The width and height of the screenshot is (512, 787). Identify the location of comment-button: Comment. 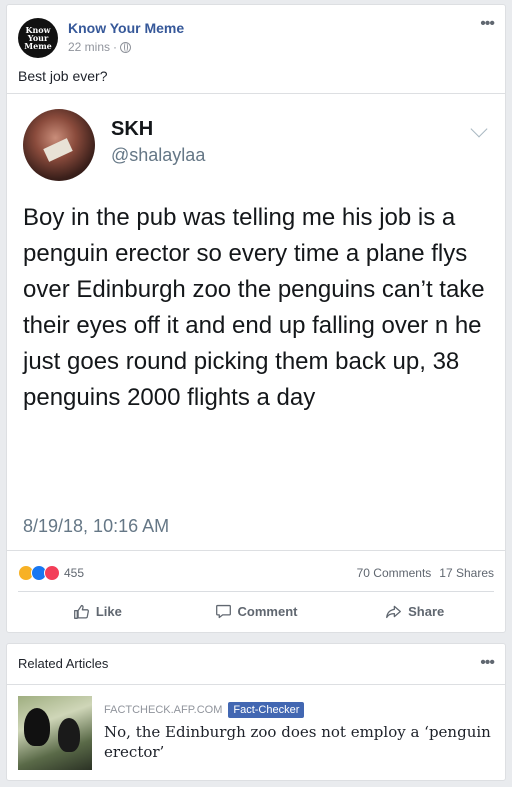
(256, 611).